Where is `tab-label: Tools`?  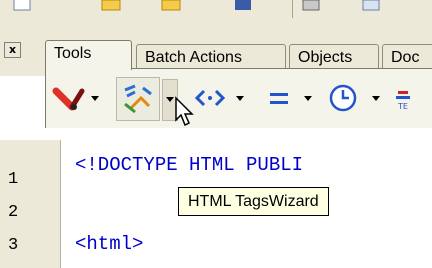
tab-label: Tools is located at coordinates (73, 53).